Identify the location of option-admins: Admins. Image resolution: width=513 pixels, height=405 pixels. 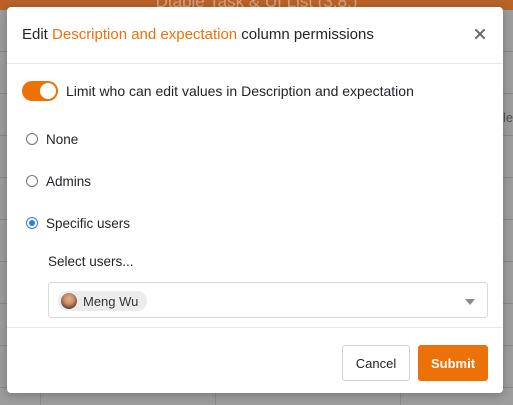
(58, 181).